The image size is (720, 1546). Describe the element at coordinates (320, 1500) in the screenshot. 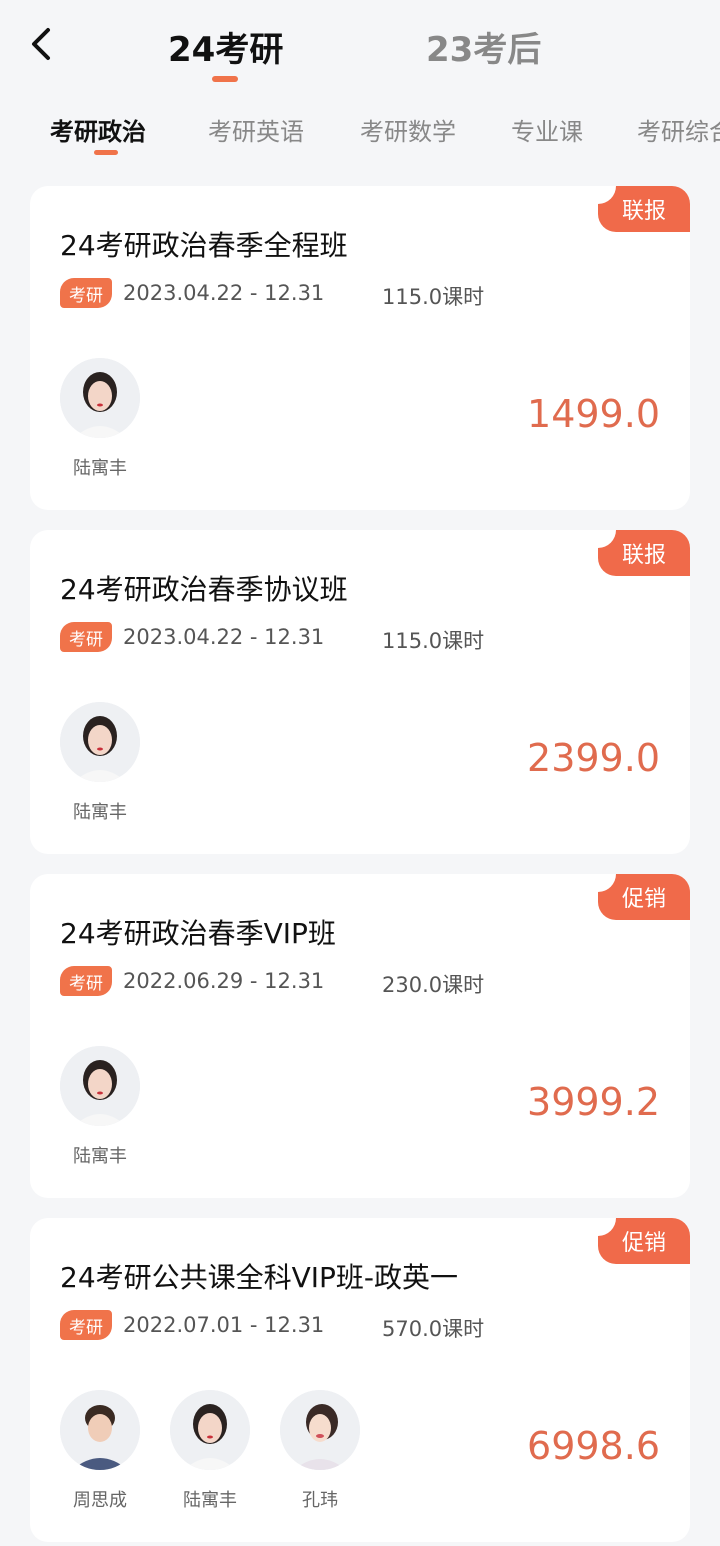

I see `teacher-name: 孔玮` at that location.